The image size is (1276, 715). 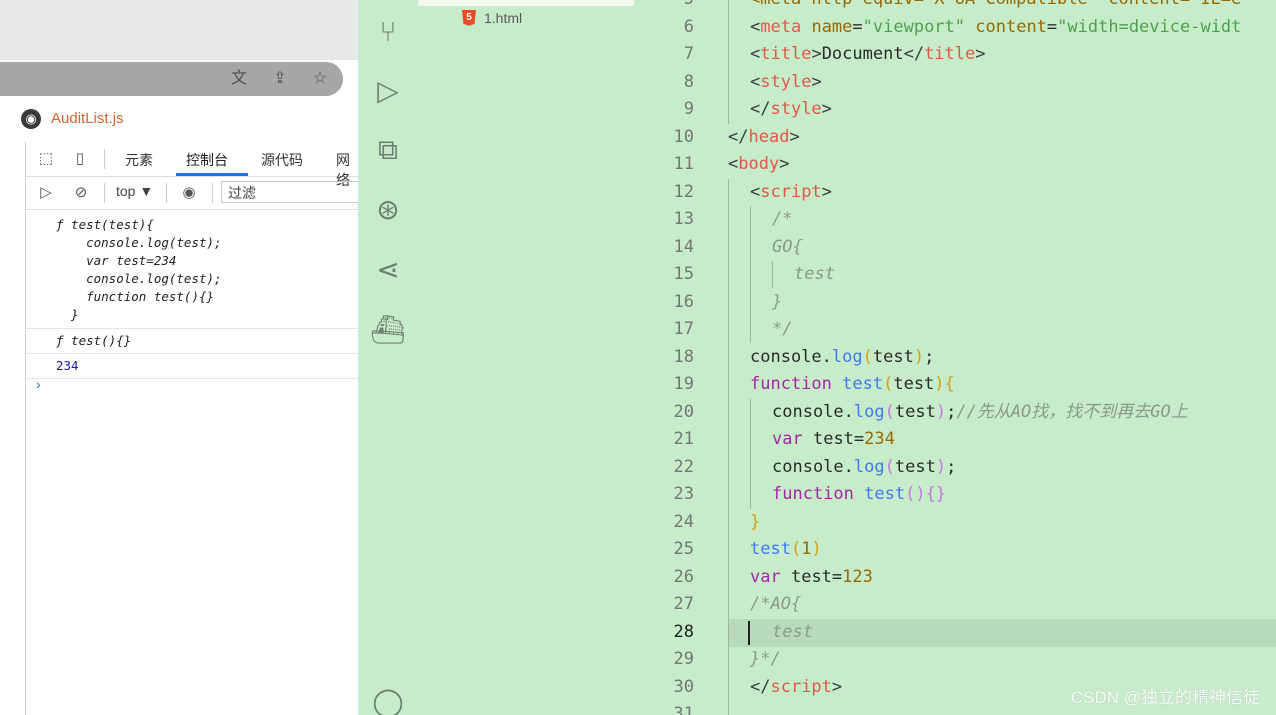 I want to click on code-line-22: console.log(test);, so click(x=864, y=467).